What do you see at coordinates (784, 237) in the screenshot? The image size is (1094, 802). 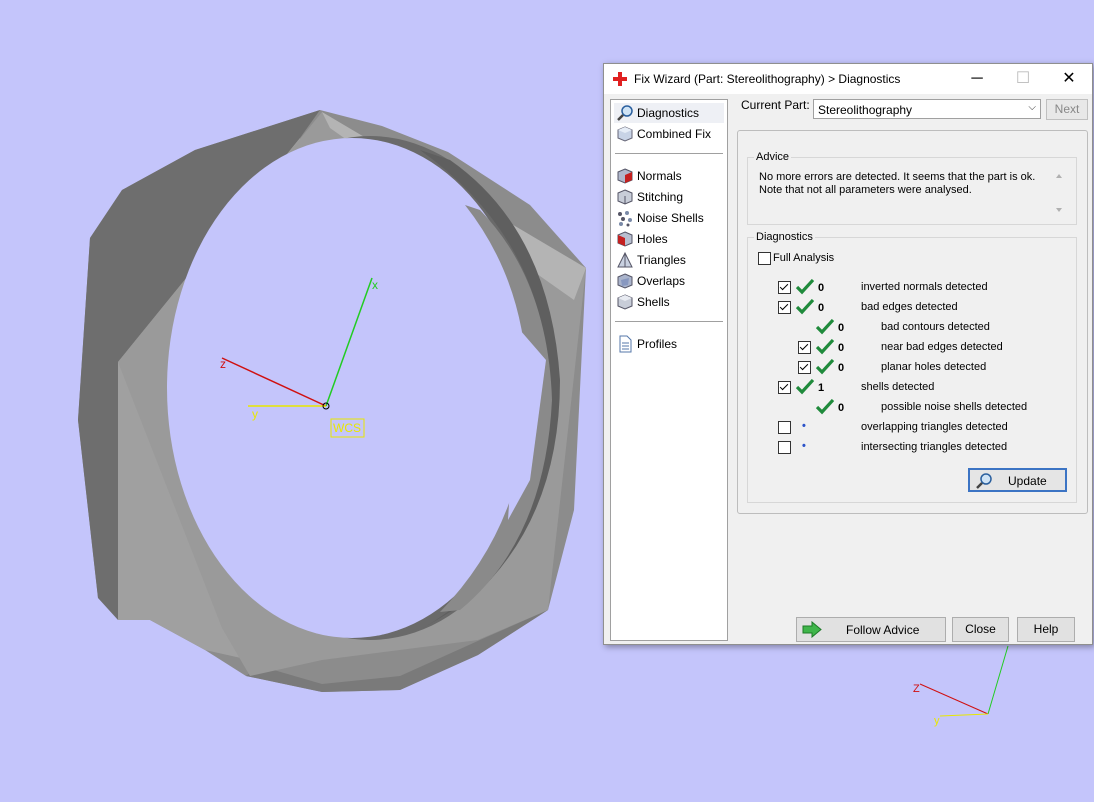 I see `diagnostics-title: Diagnostics` at bounding box center [784, 237].